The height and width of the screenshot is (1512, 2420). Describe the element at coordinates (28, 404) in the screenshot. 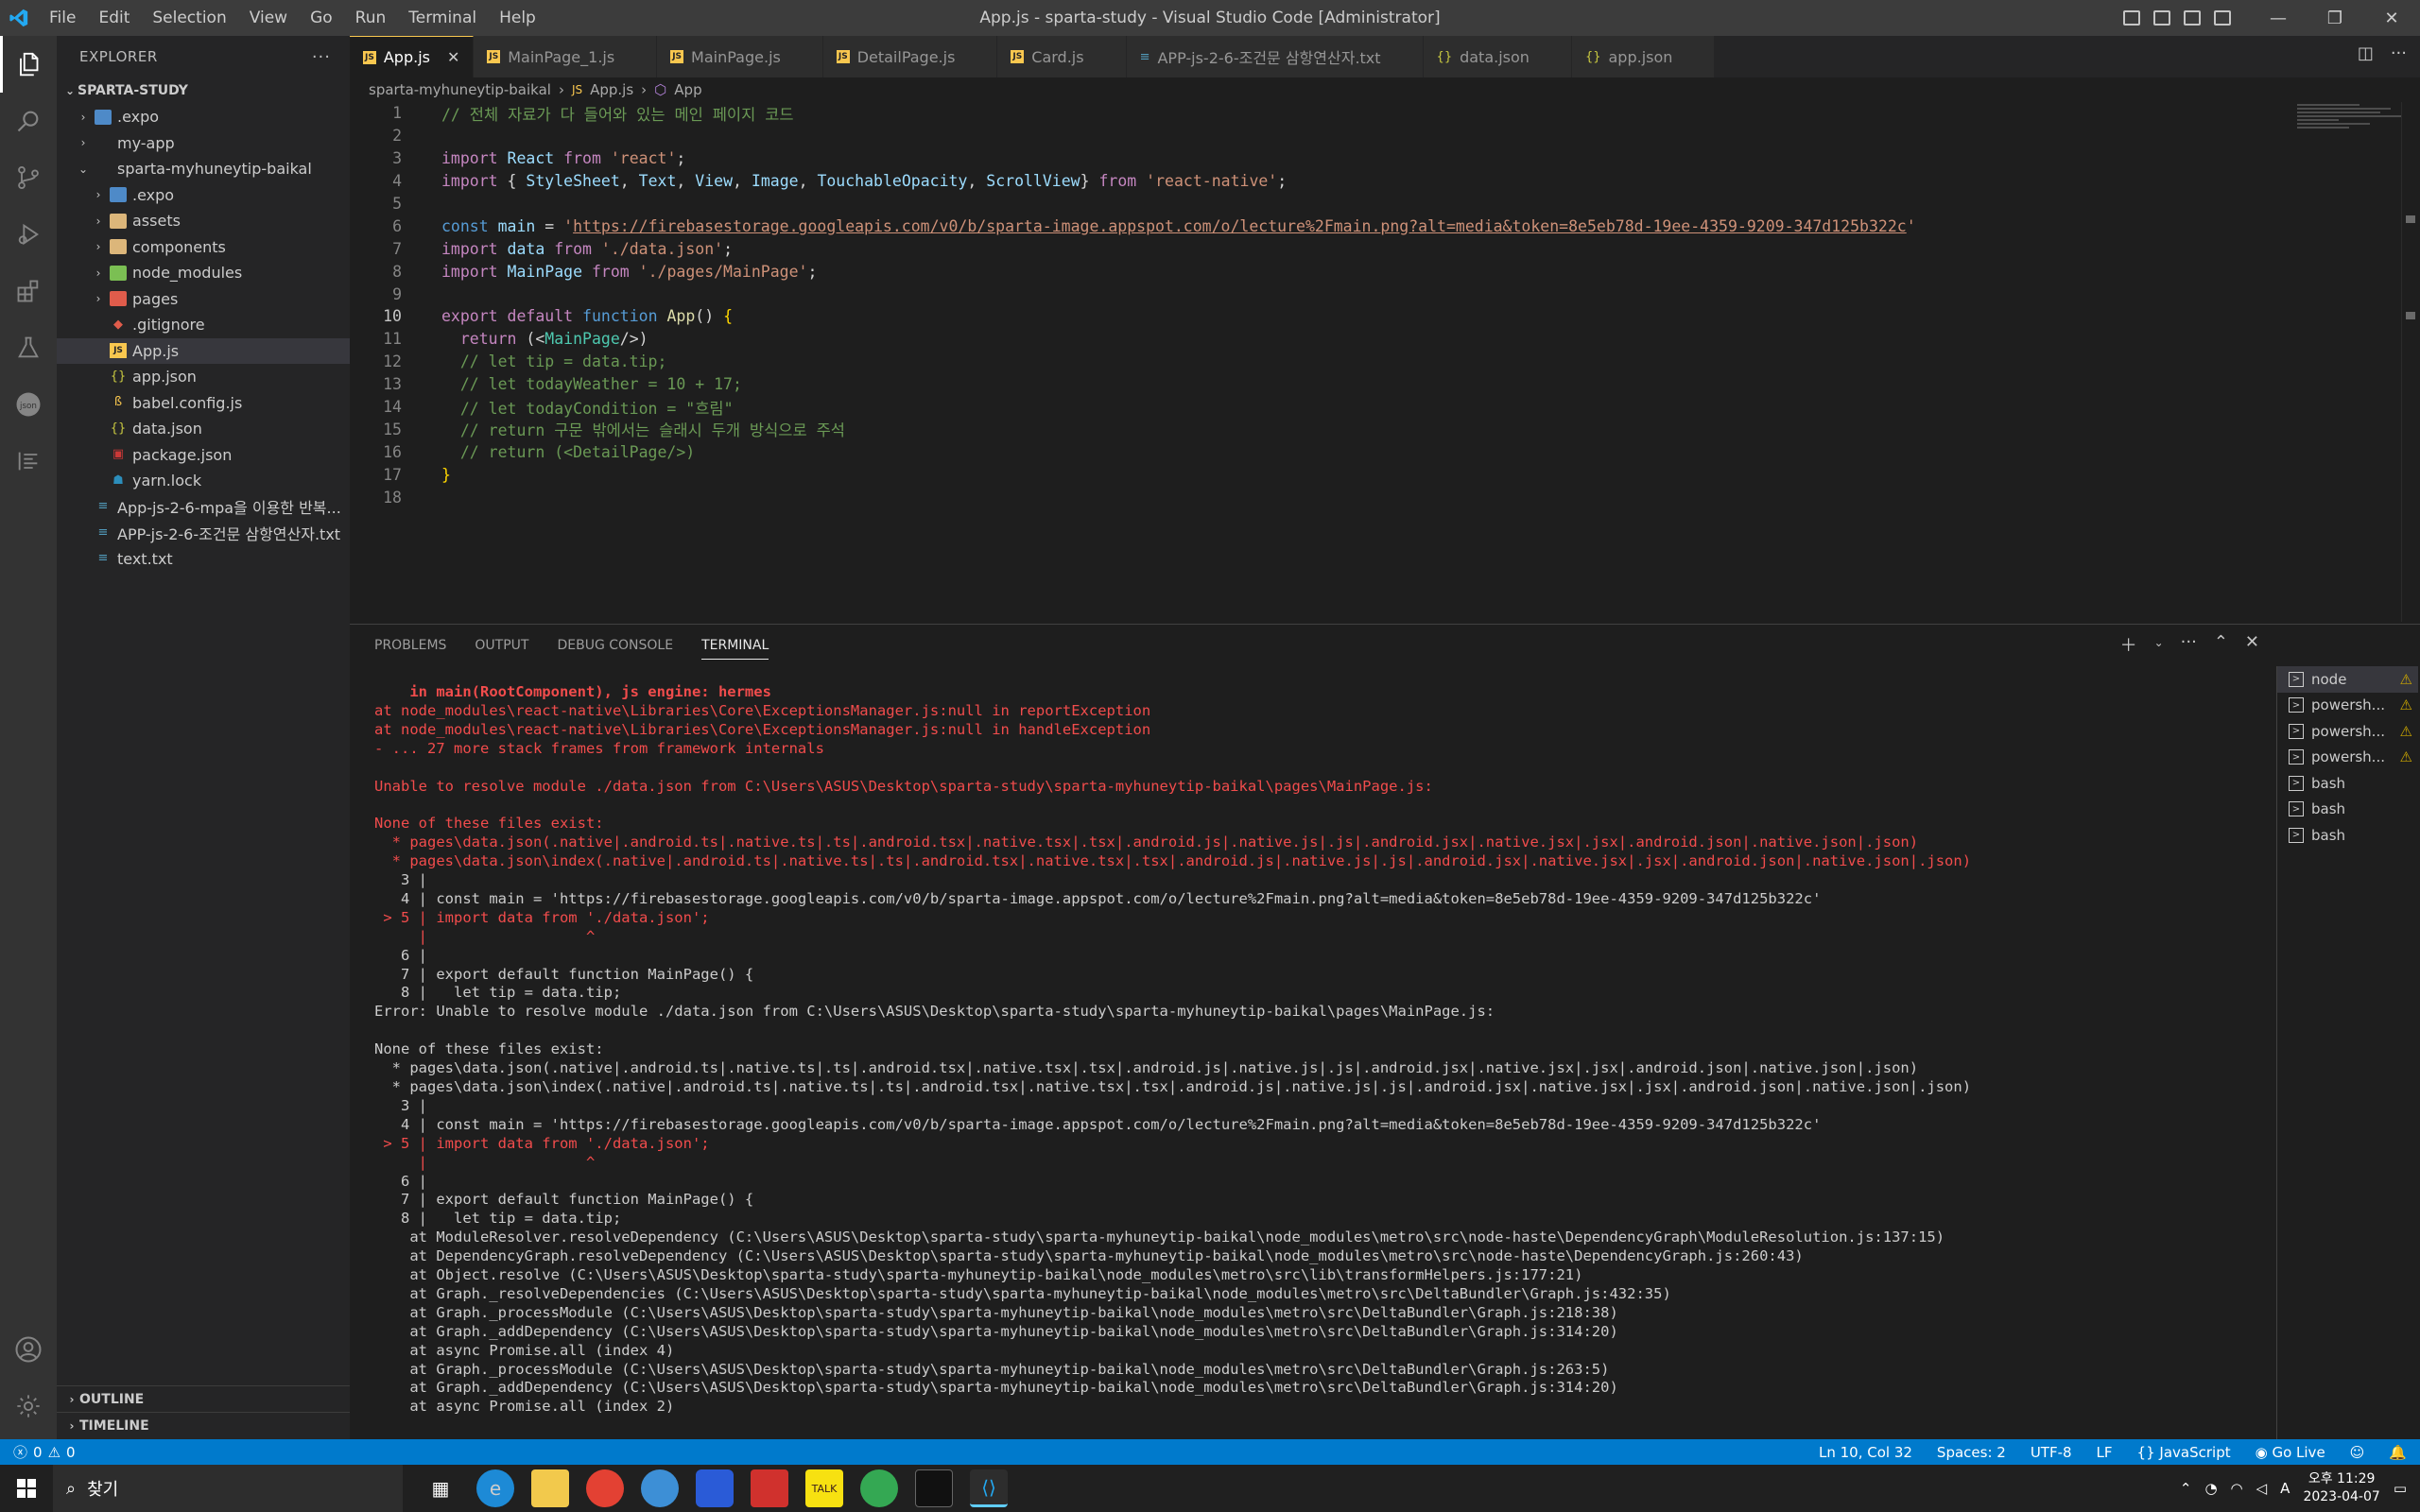

I see `json-icon: json` at that location.